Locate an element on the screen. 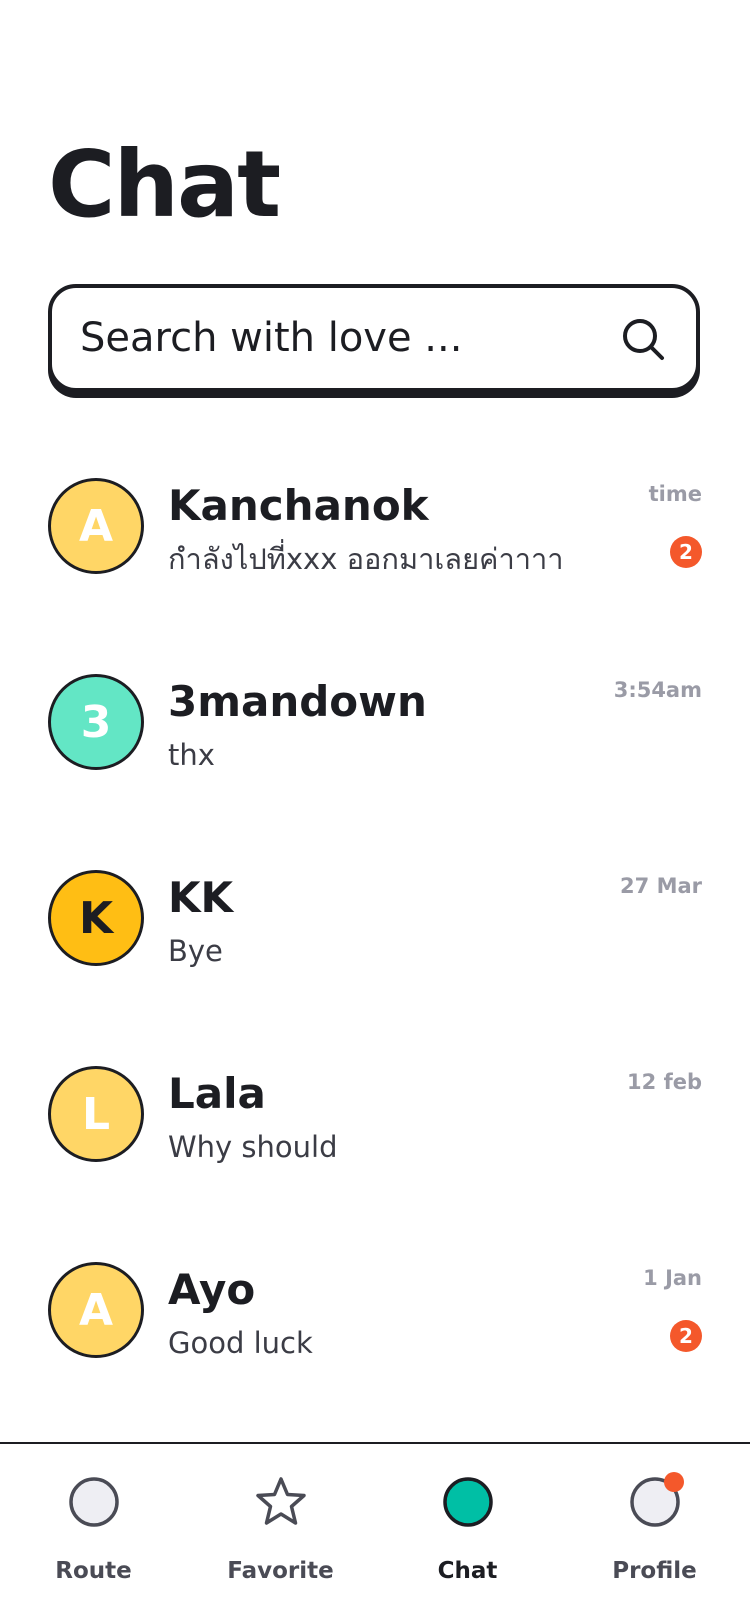 The width and height of the screenshot is (750, 1624). chat-row: A Ayo Good luck 1 Jan 2 is located at coordinates (375, 1340).